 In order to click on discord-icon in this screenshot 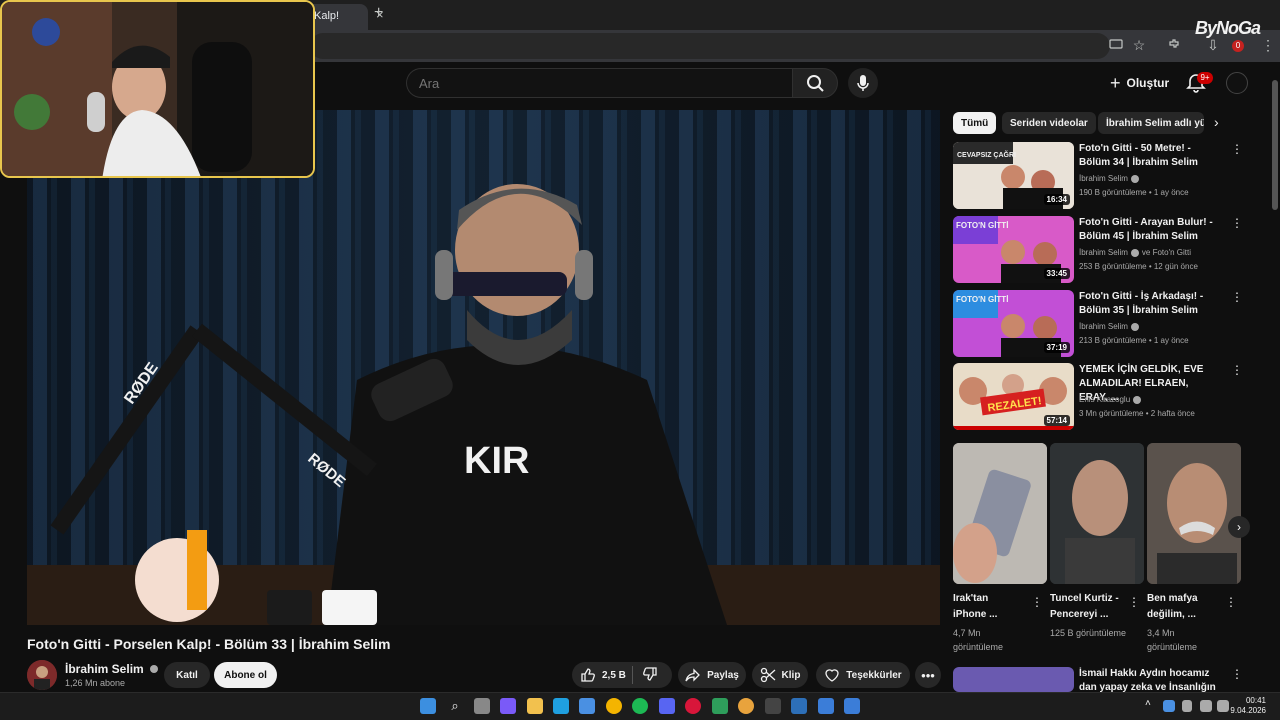, I will do `click(667, 706)`.